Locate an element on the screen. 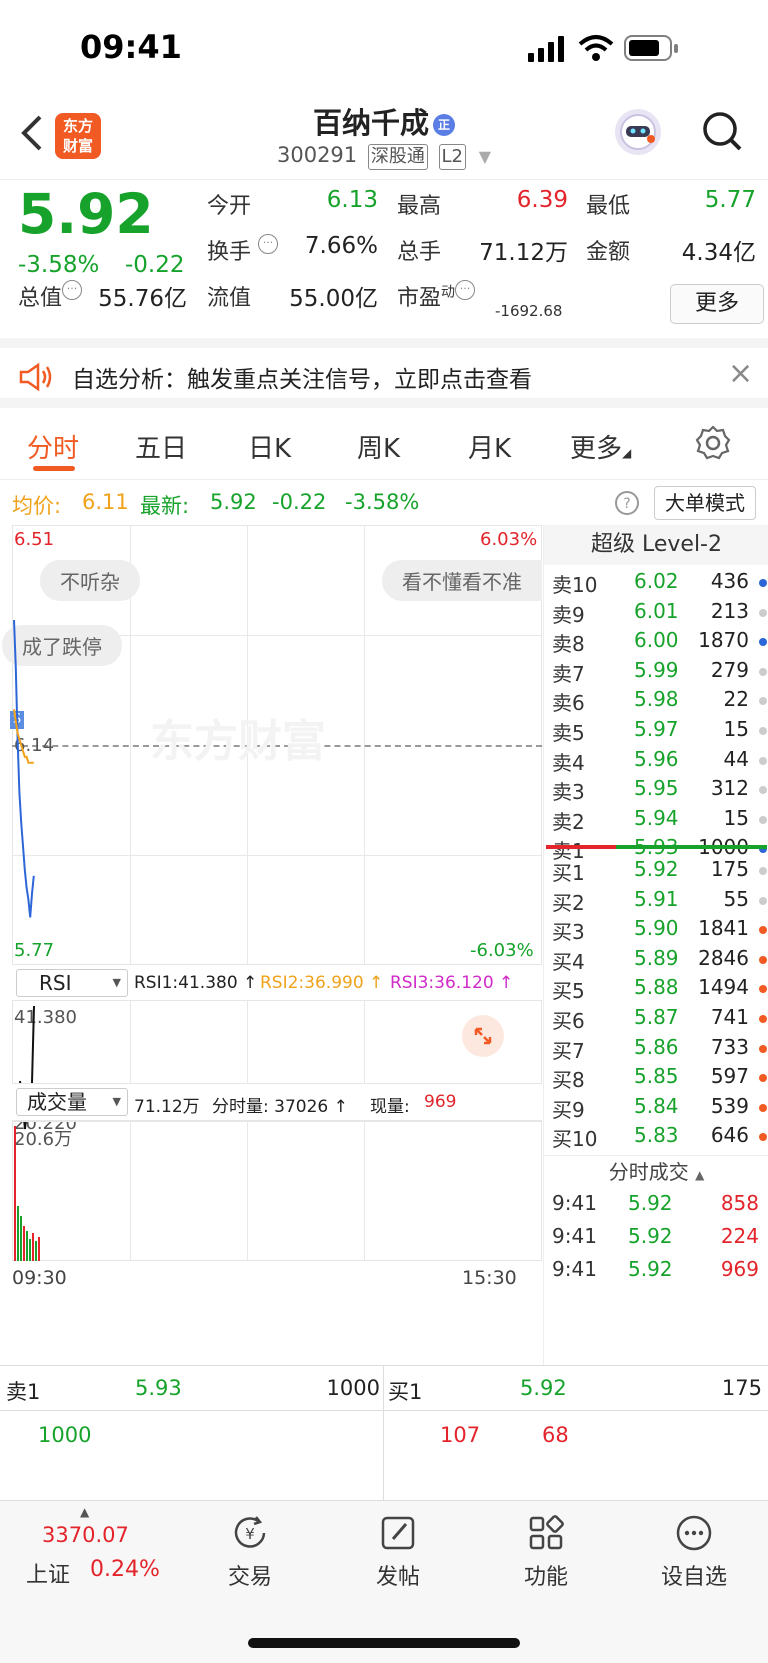 The image size is (768, 1663). mcap-label-text: 总值 is located at coordinates (40, 298).